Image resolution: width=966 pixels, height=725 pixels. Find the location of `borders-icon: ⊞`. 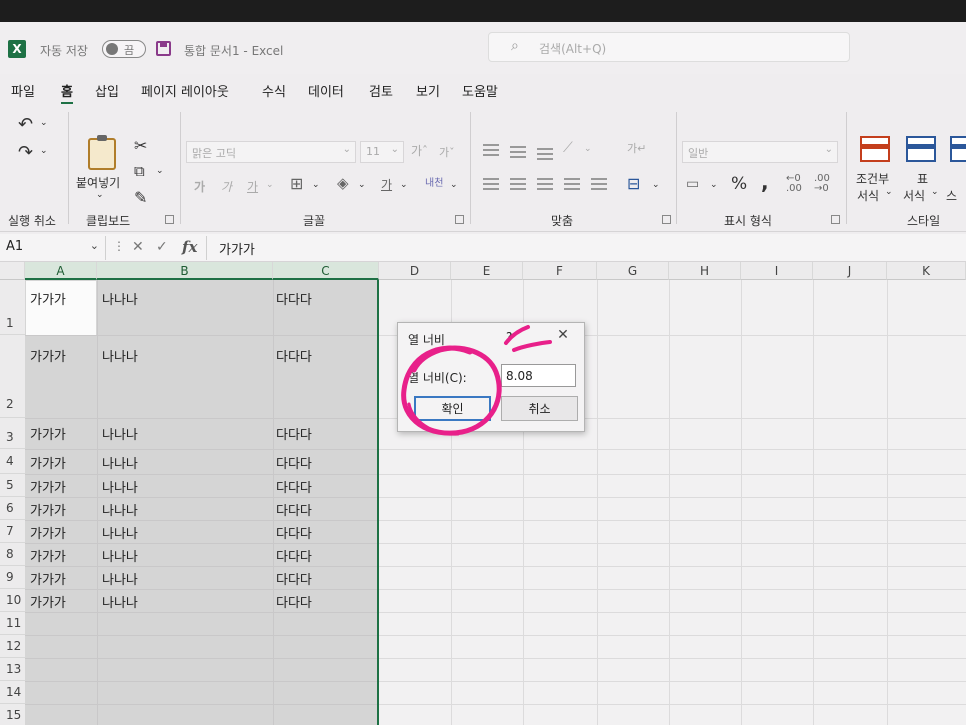

borders-icon: ⊞ is located at coordinates (296, 183).